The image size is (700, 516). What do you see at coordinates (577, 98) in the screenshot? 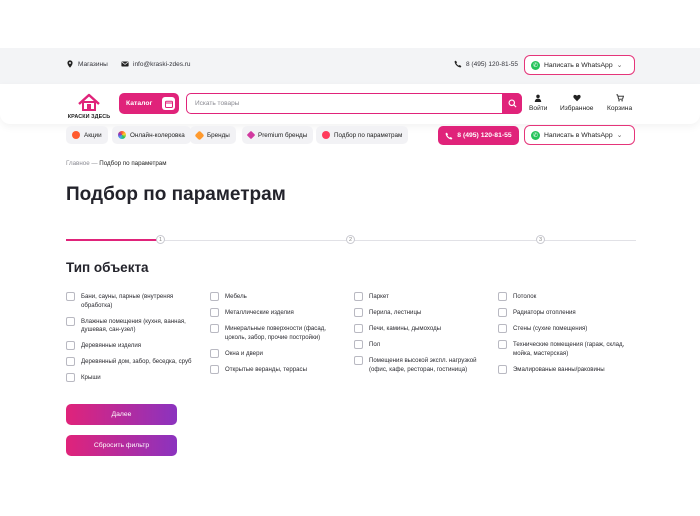
I see `heart-icon` at bounding box center [577, 98].